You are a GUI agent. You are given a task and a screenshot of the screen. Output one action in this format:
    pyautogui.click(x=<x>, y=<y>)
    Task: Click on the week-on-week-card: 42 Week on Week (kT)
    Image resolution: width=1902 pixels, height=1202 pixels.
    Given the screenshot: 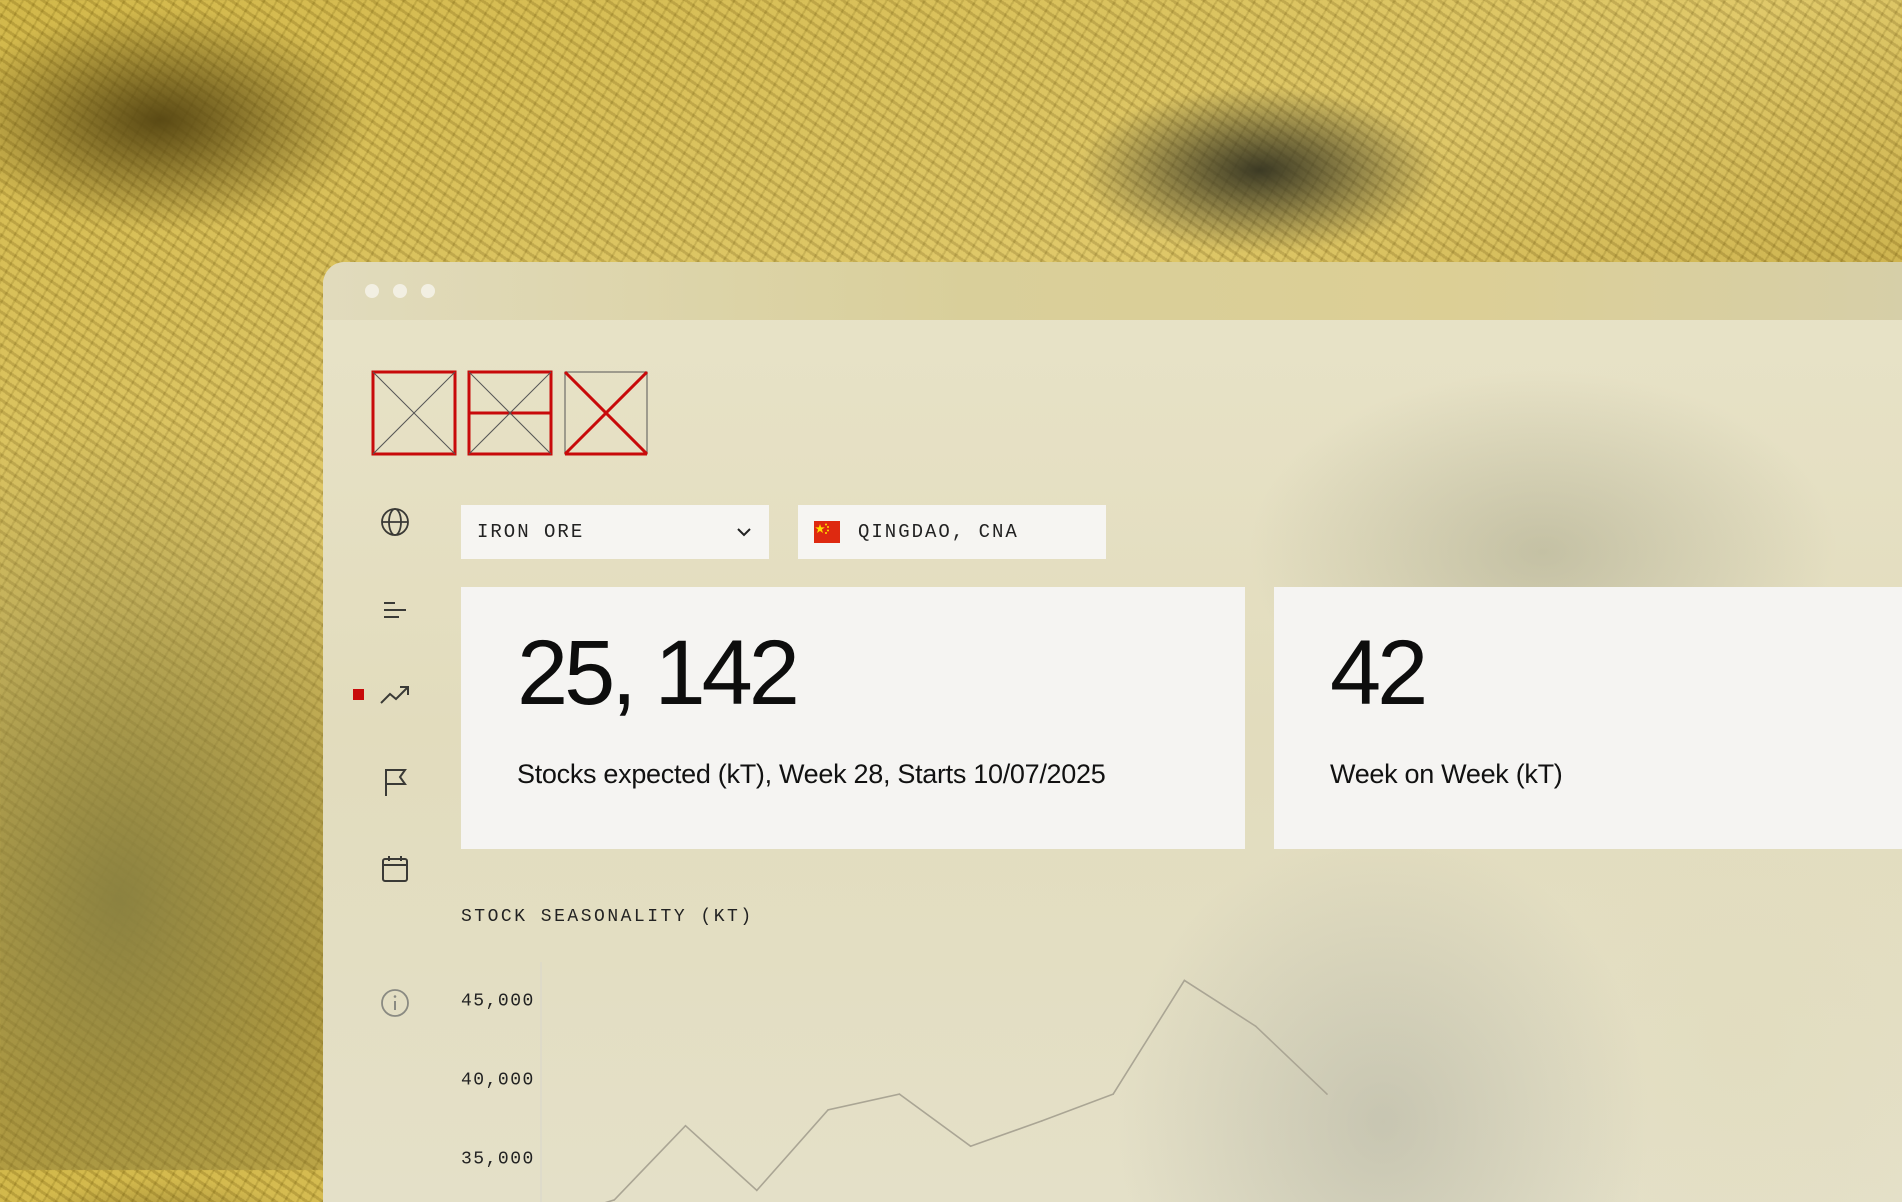 What is the action you would take?
    pyautogui.click(x=1588, y=718)
    